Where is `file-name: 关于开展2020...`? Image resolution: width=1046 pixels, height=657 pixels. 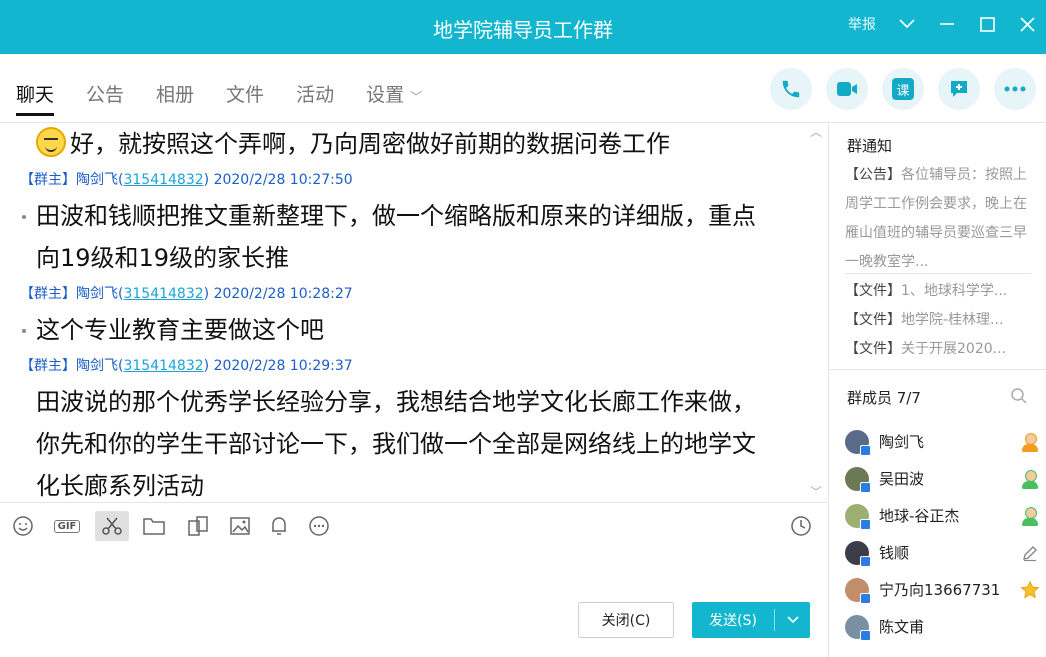 file-name: 关于开展2020... is located at coordinates (953, 349).